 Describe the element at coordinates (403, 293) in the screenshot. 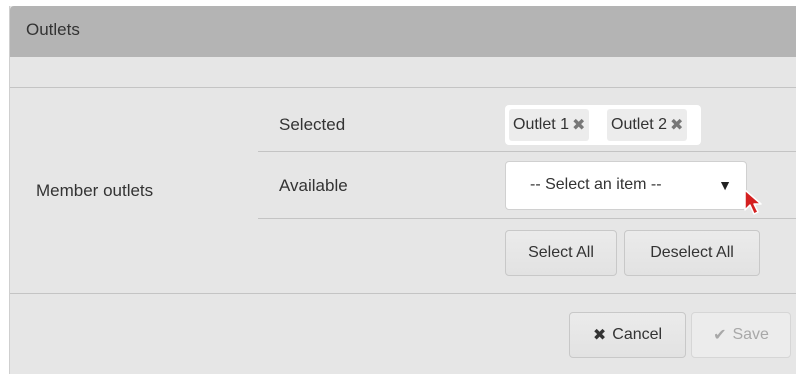

I see `divider-footer` at that location.